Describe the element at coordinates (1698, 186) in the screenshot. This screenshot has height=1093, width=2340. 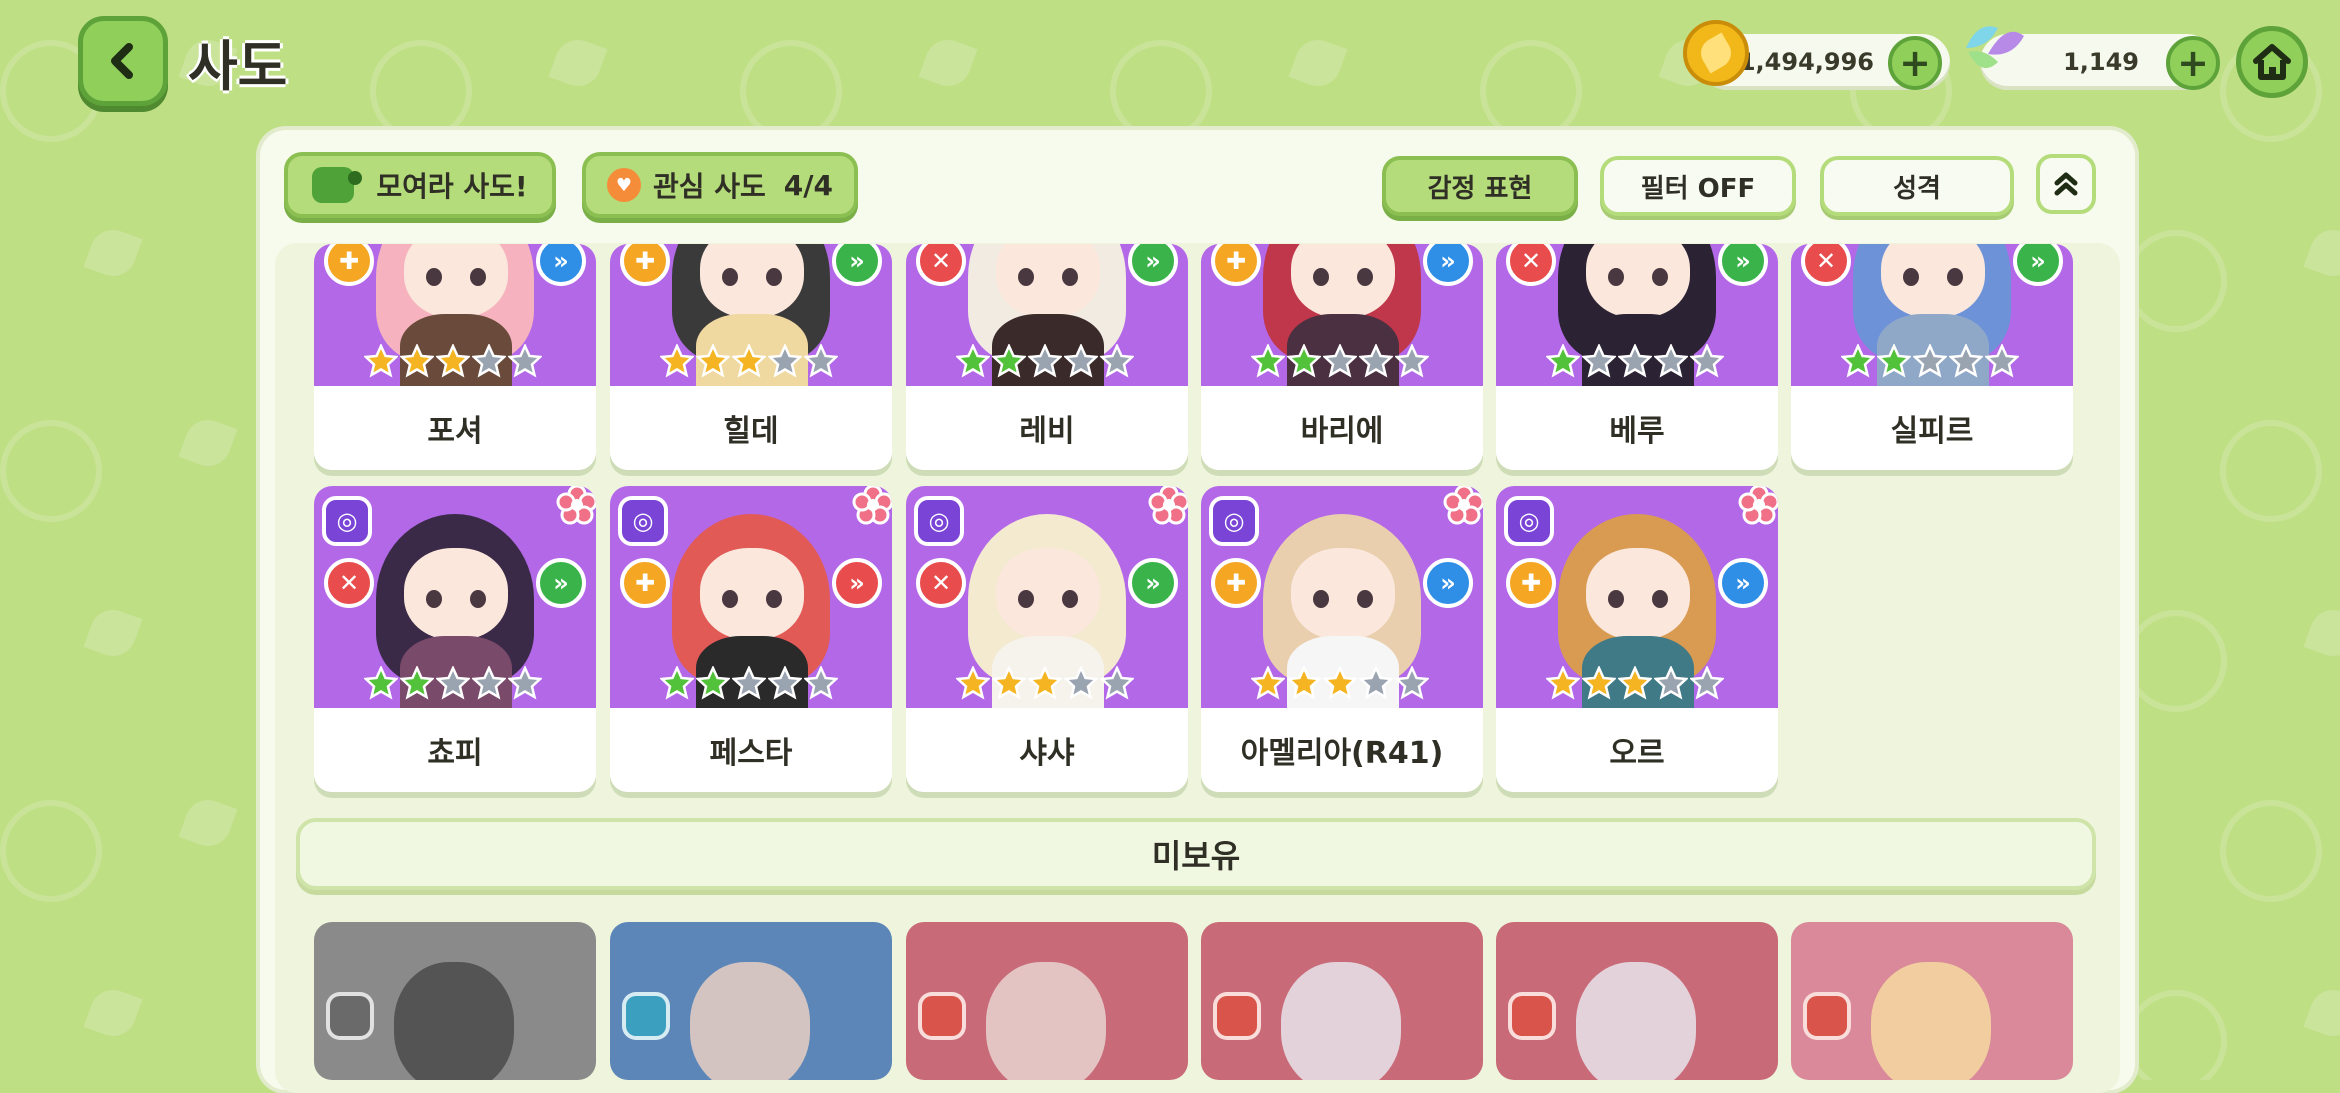
I see `filter-button: 필터 OFF` at that location.